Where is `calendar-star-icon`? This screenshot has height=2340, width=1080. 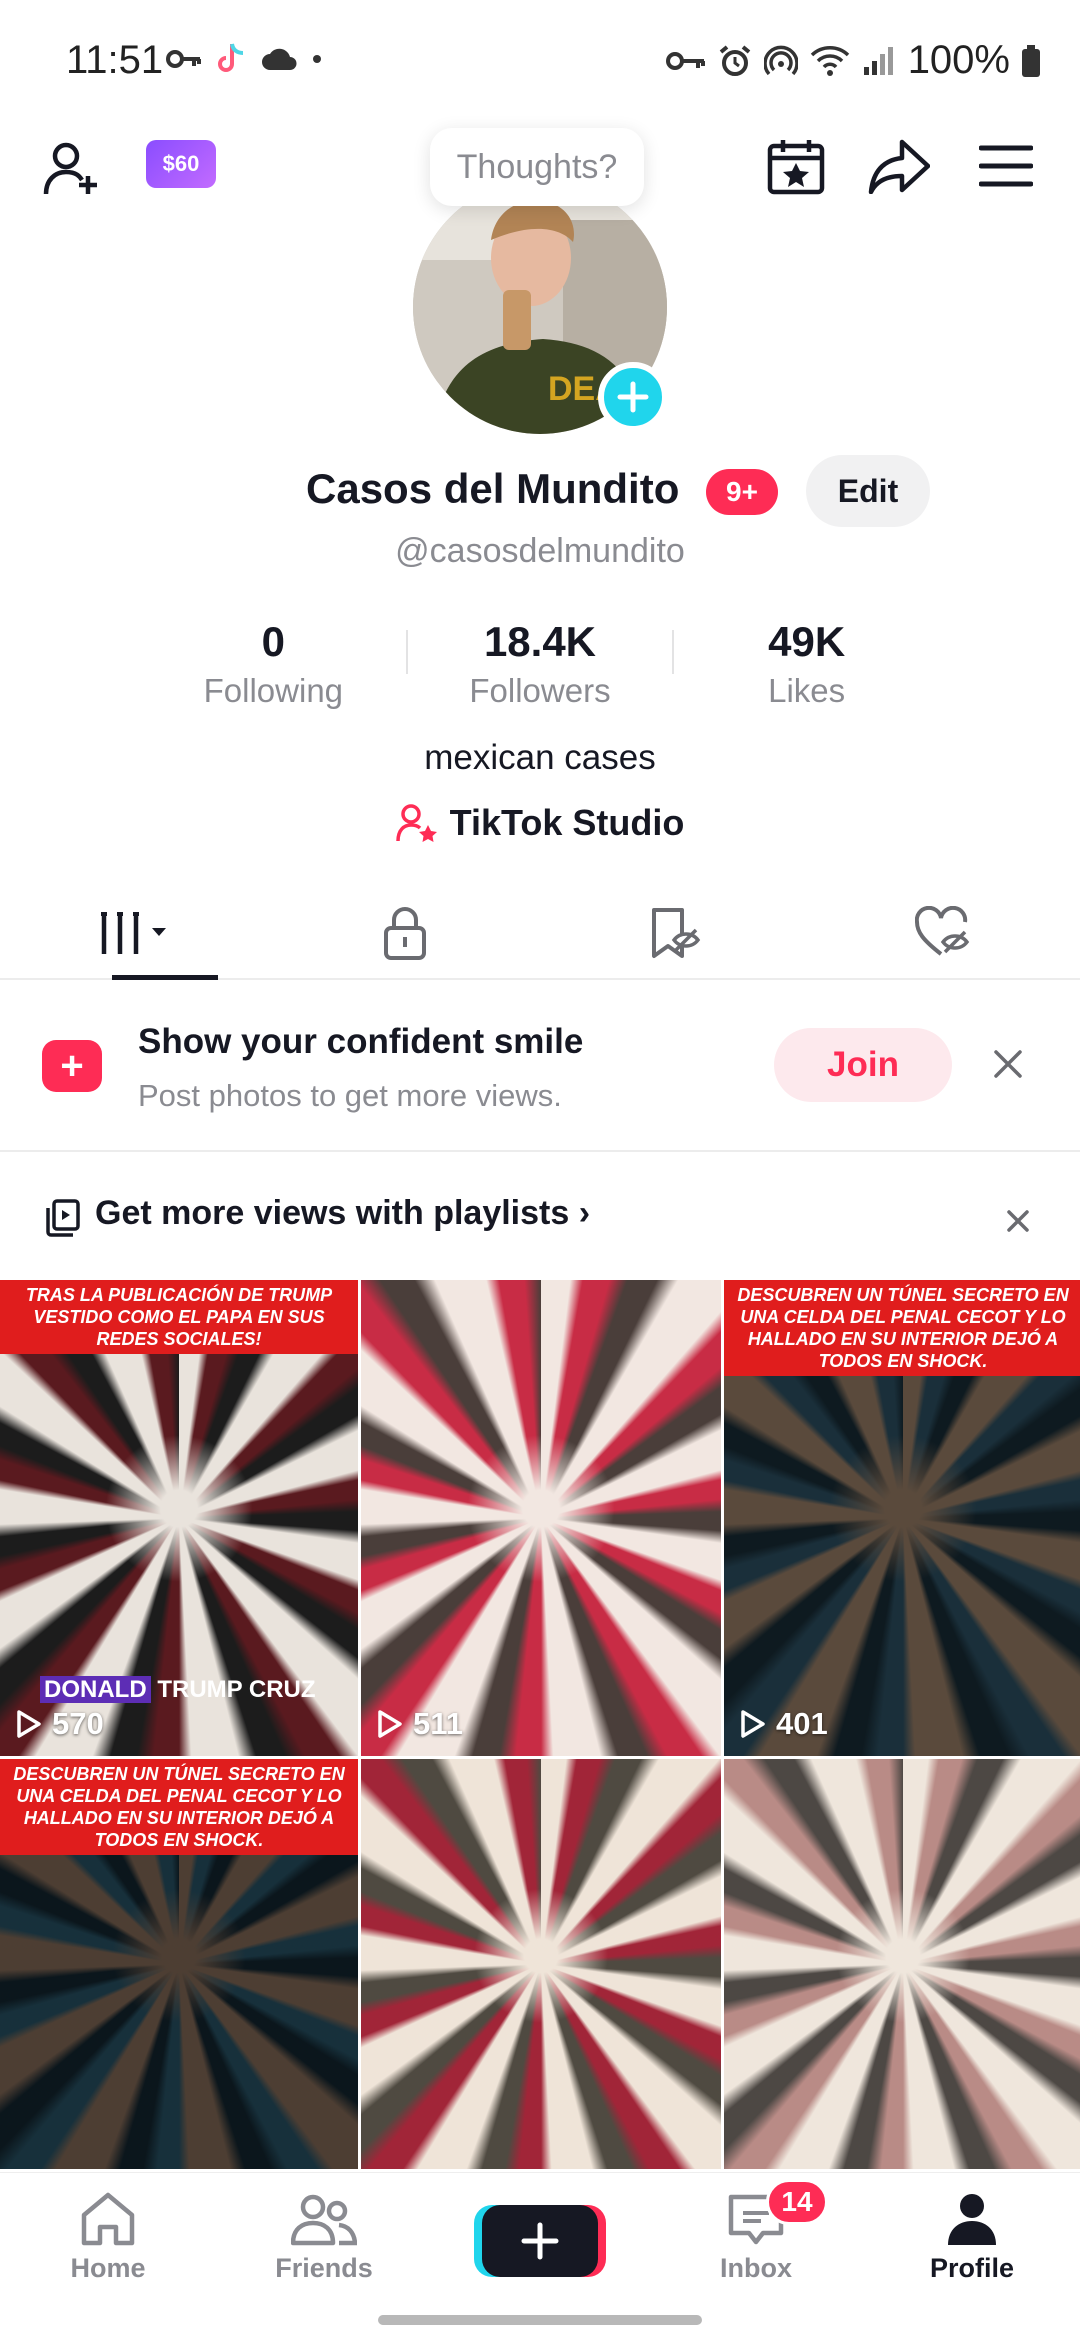
calendar-star-icon is located at coordinates (796, 167).